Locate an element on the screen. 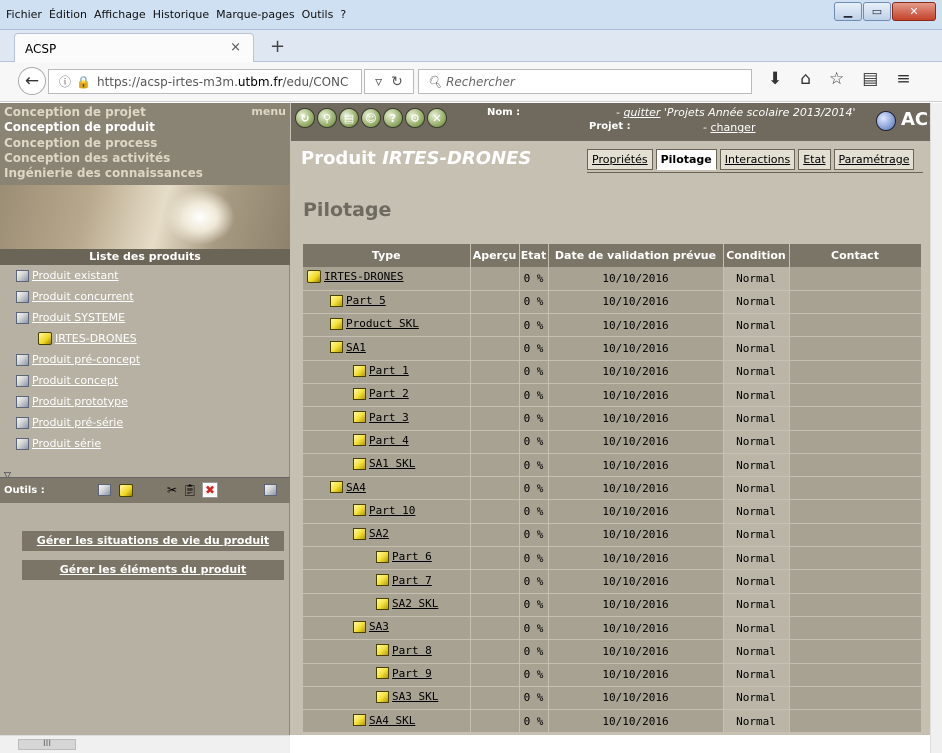  item-name: SA1 SKL is located at coordinates (392, 463).